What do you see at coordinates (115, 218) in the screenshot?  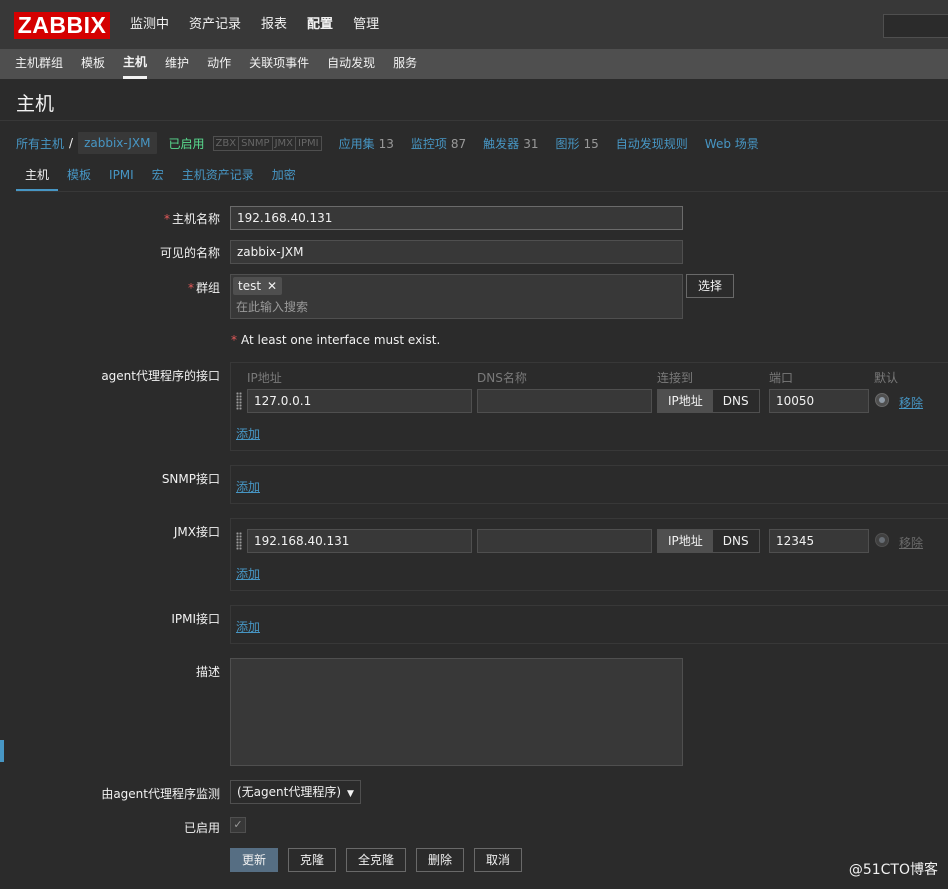 I see `hostname-label: * 主机名称` at bounding box center [115, 218].